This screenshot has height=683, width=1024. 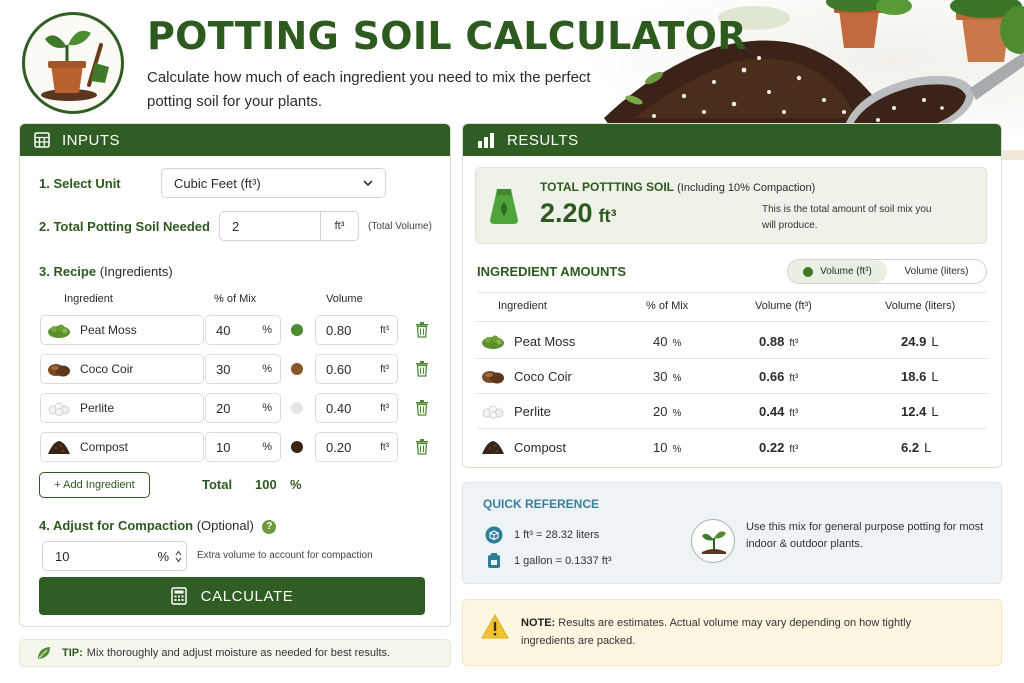 What do you see at coordinates (356, 330) in the screenshot?
I see `ingredient-volume-field: 0.80 ft³` at bounding box center [356, 330].